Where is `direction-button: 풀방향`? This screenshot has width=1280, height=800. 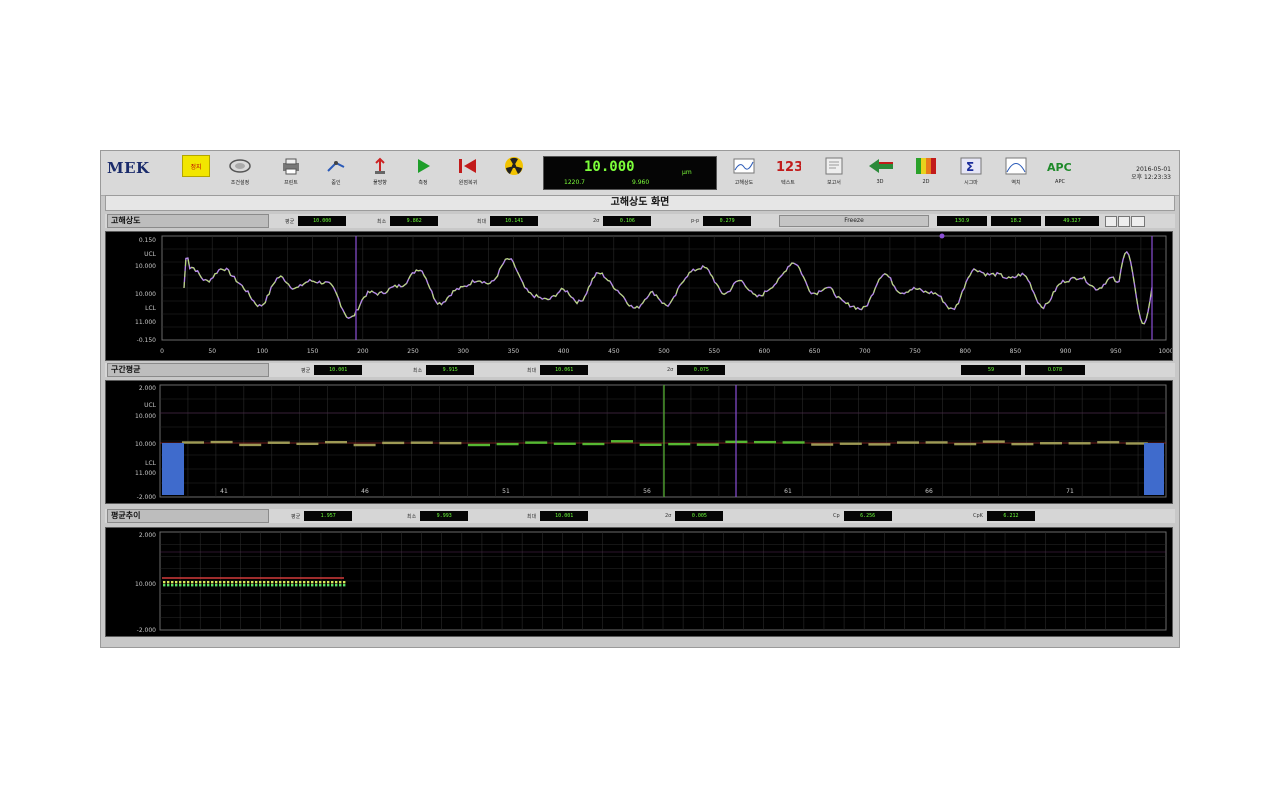
direction-button: 풀방향 is located at coordinates (380, 173).